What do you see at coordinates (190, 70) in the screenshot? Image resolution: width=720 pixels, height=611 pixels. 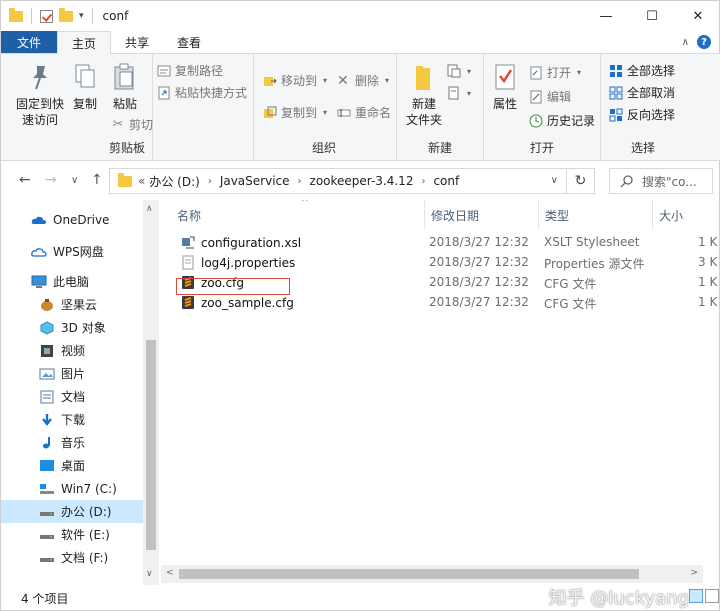 I see `copy-path-button: 复制路径` at bounding box center [190, 70].